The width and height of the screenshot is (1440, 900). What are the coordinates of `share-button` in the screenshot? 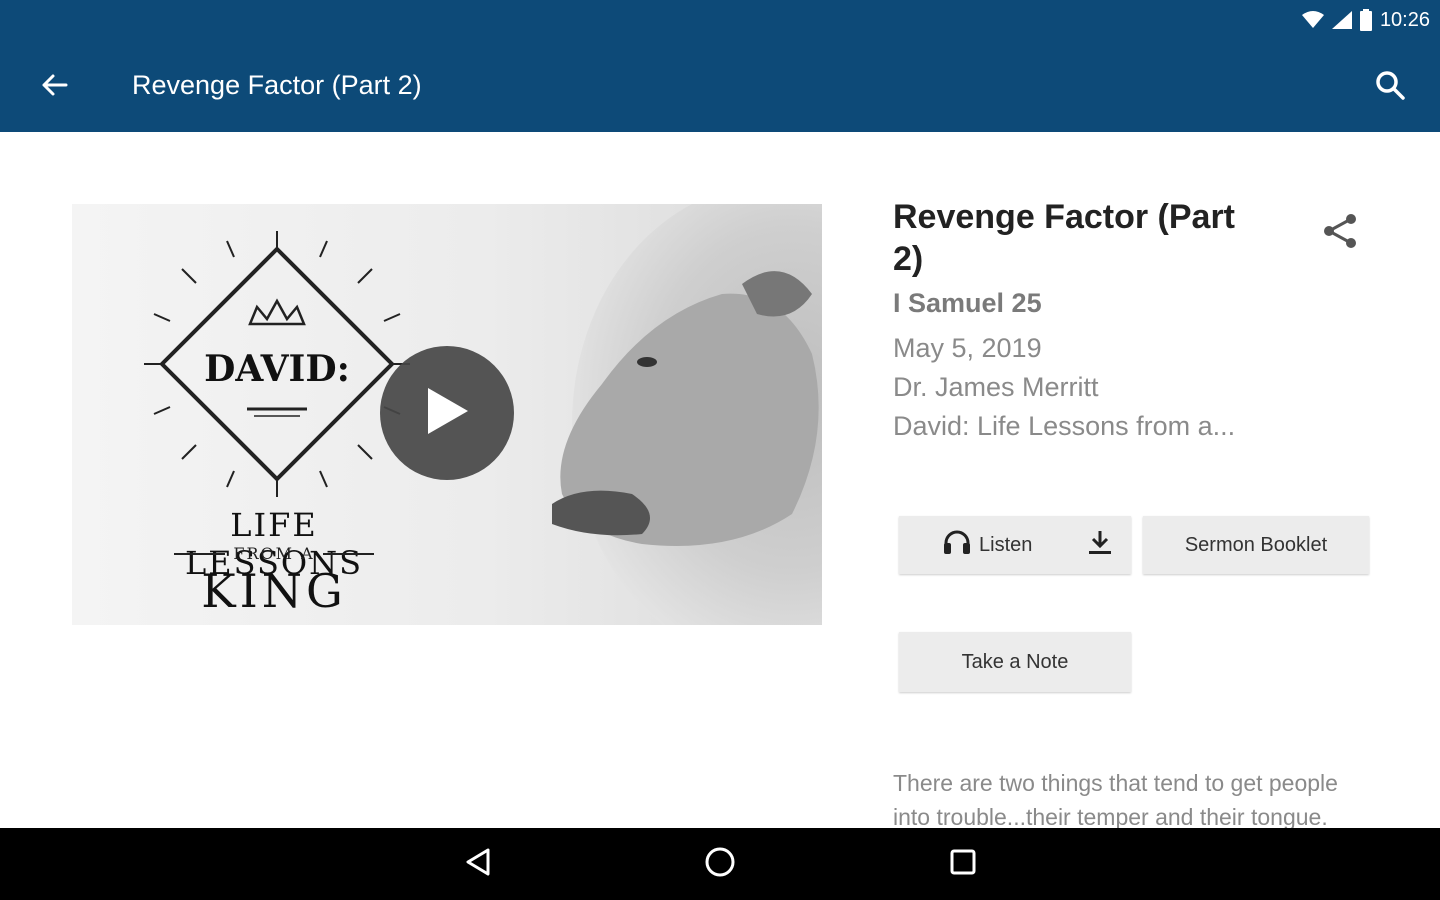 It's located at (1341, 233).